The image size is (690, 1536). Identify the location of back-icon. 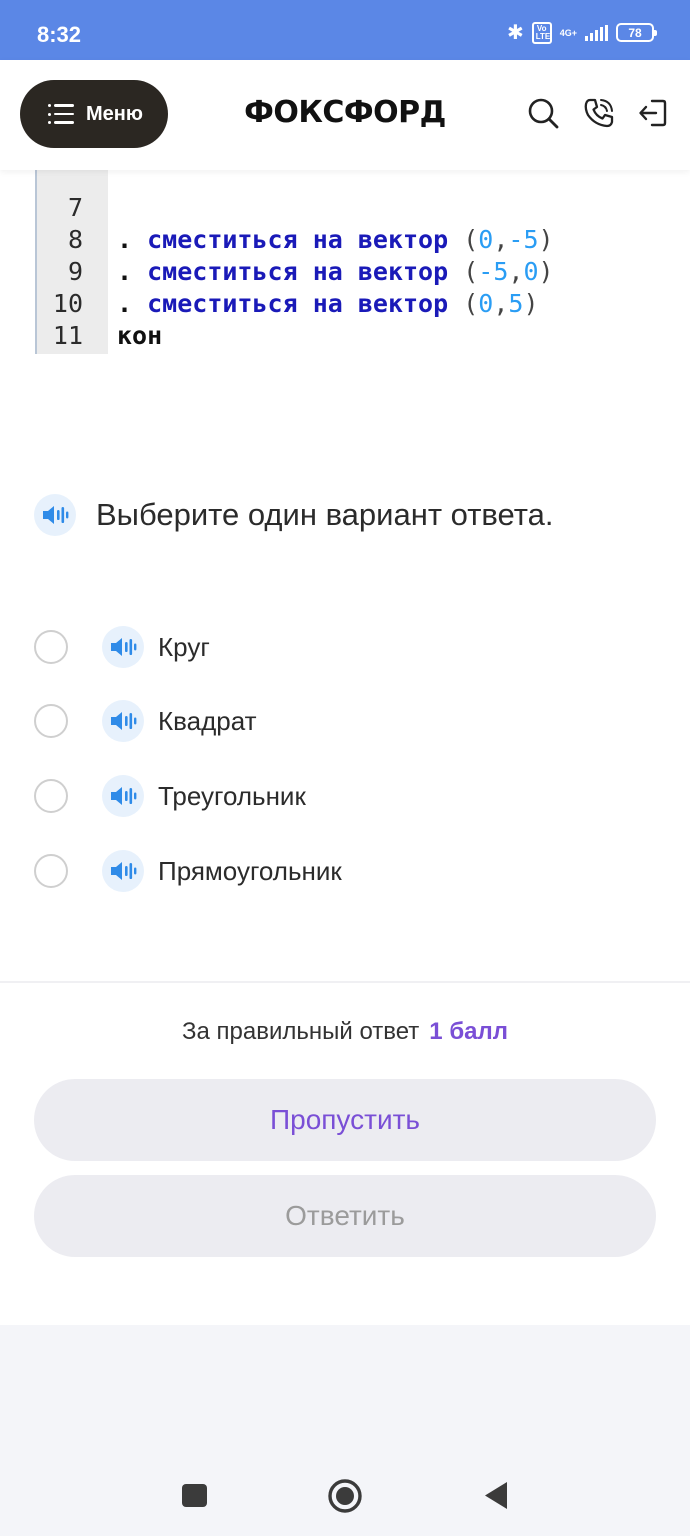
(496, 1496).